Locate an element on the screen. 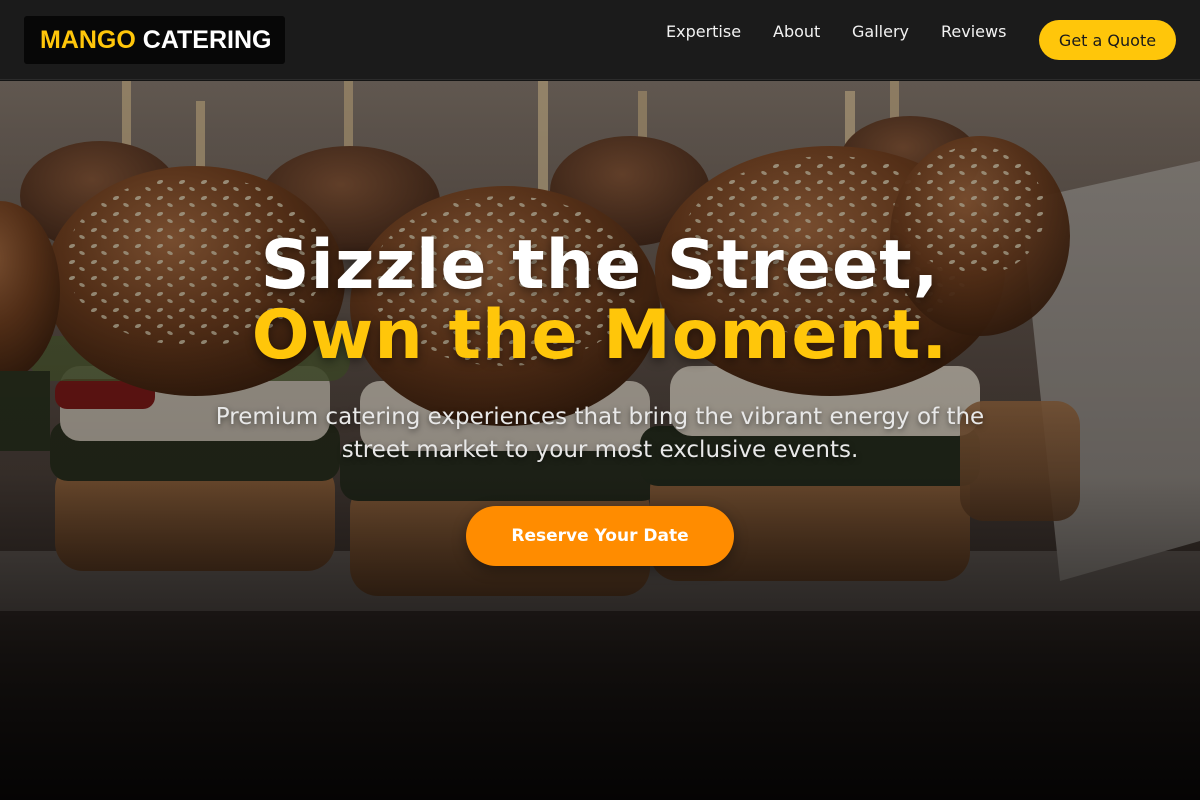 This screenshot has height=800, width=1200. reserve-date-button: Reserve Your Date is located at coordinates (600, 536).